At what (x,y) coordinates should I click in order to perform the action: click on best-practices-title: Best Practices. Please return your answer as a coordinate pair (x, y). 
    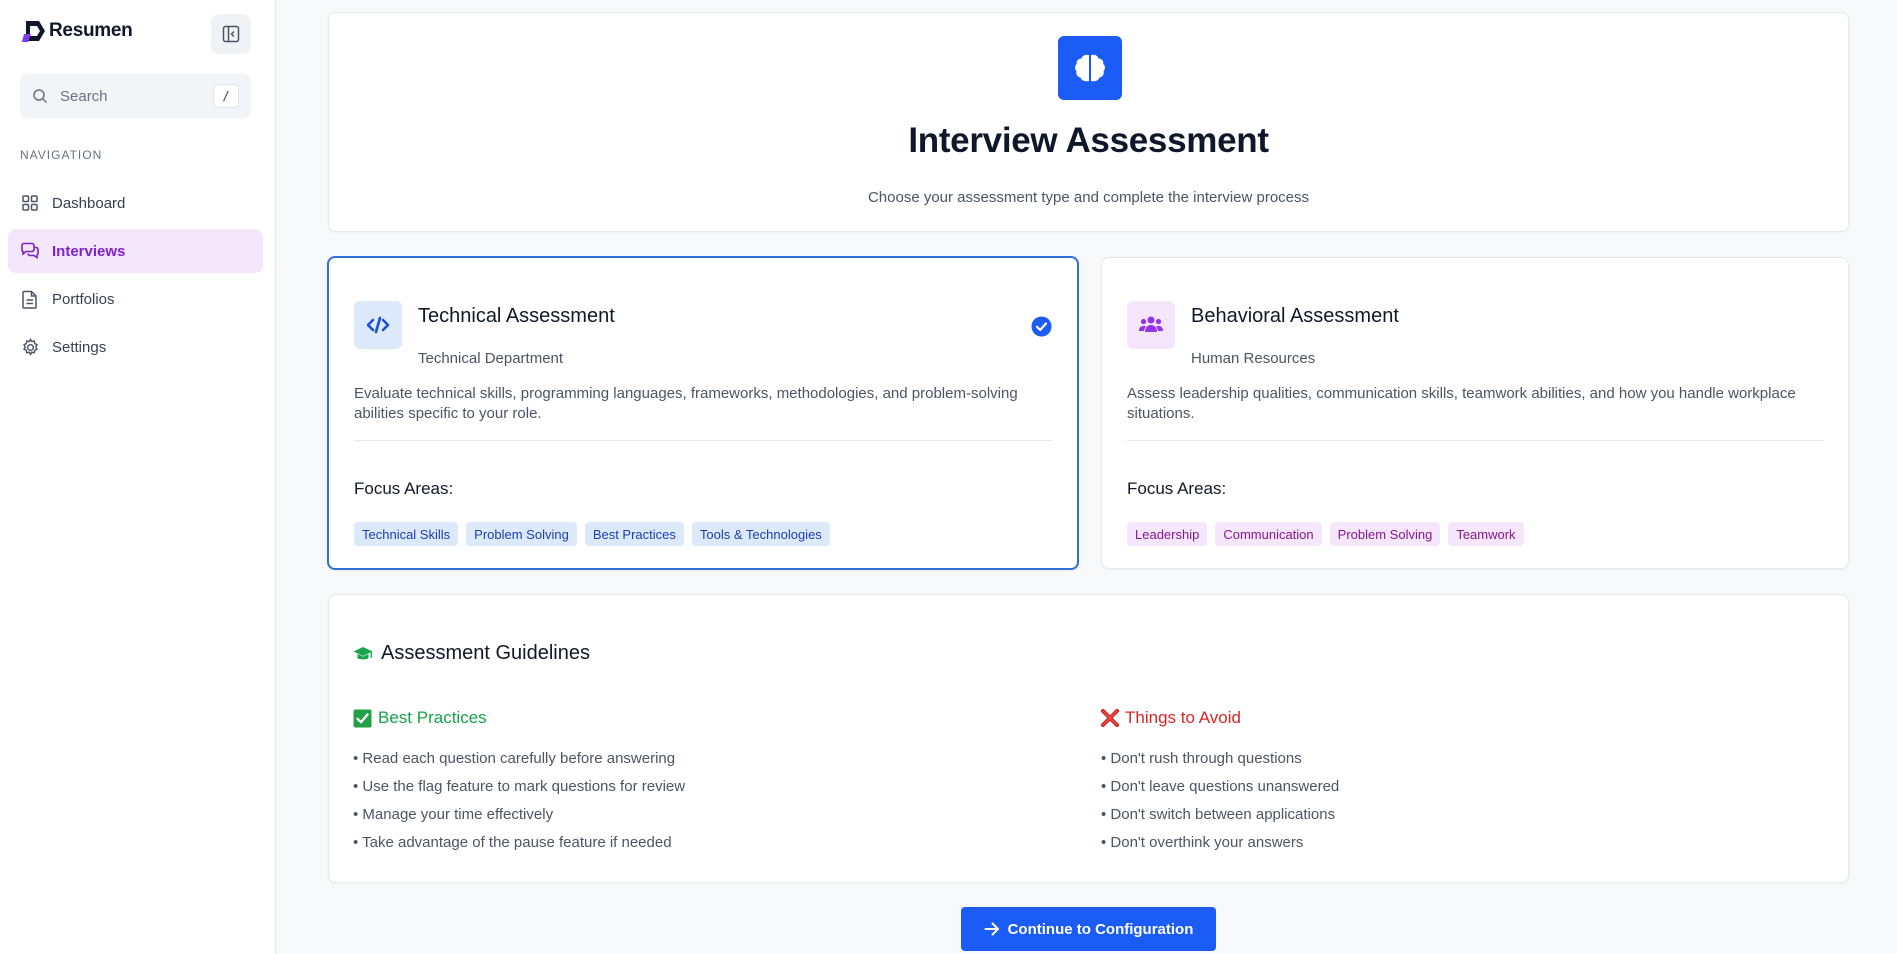
    Looking at the image, I should click on (432, 717).